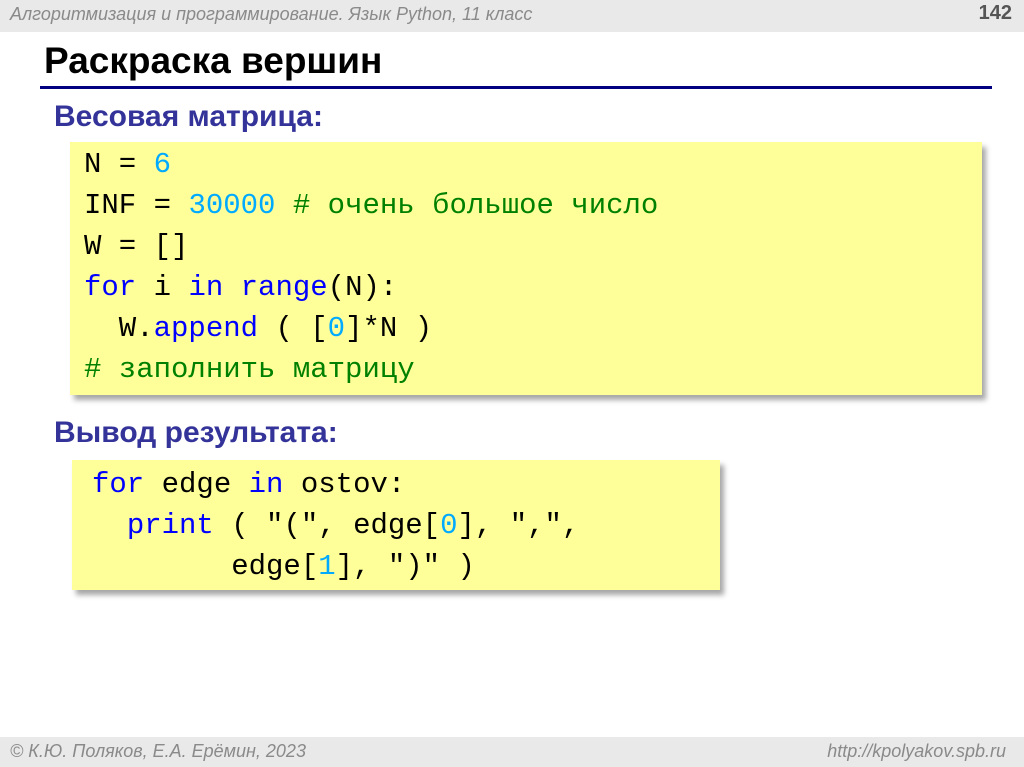 The image size is (1024, 767). I want to click on code-token: ]*N ), so click(389, 328).